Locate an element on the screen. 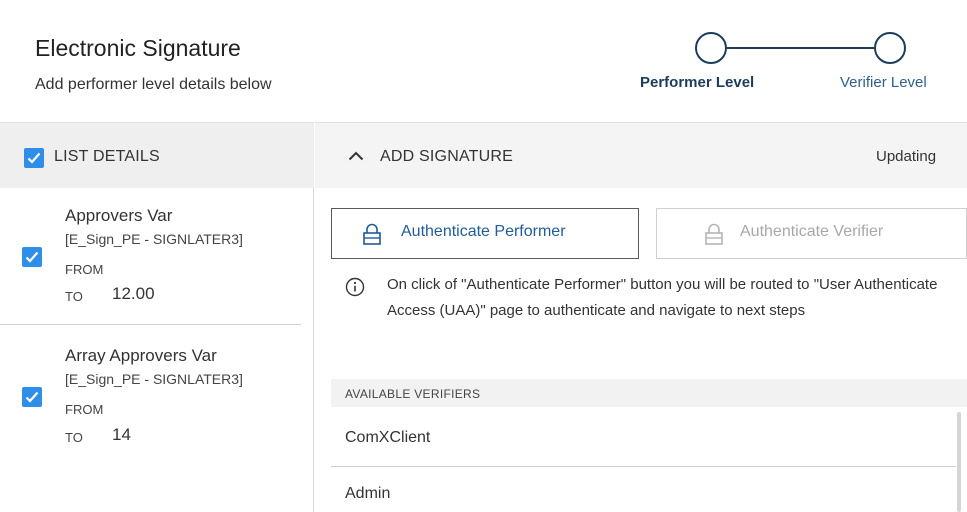 The width and height of the screenshot is (967, 512). step-performer-circle-icon is located at coordinates (711, 48).